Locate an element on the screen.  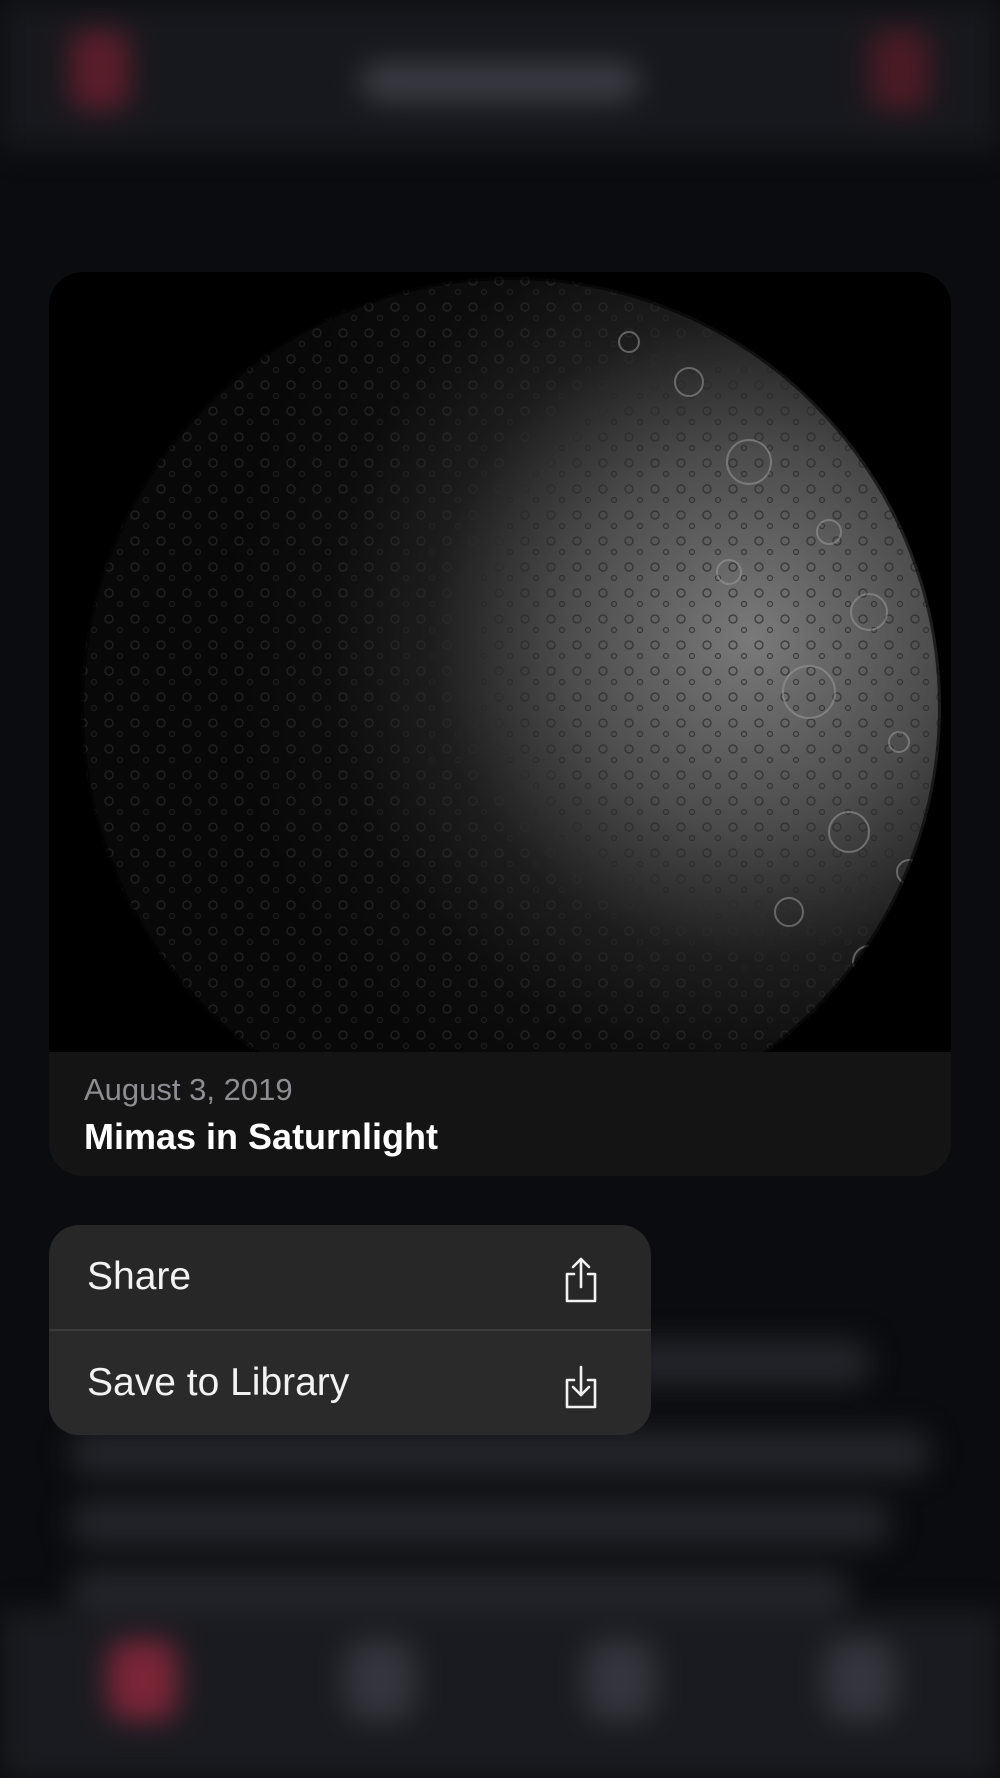
background-nav-title is located at coordinates (500, 82).